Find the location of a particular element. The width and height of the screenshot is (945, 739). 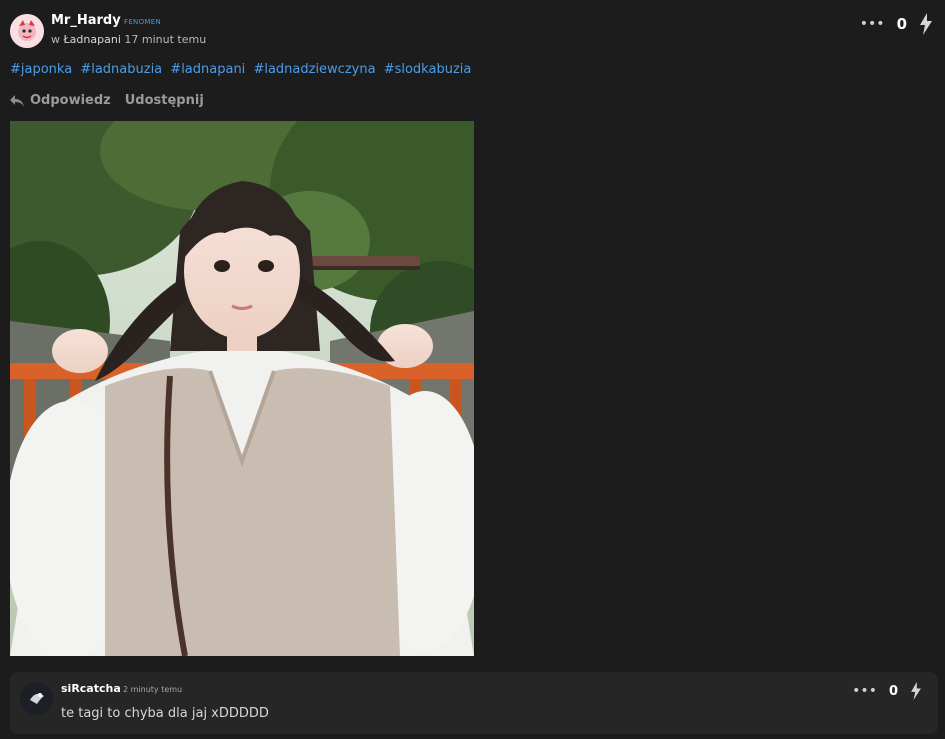

comment-avatar is located at coordinates (36, 698).